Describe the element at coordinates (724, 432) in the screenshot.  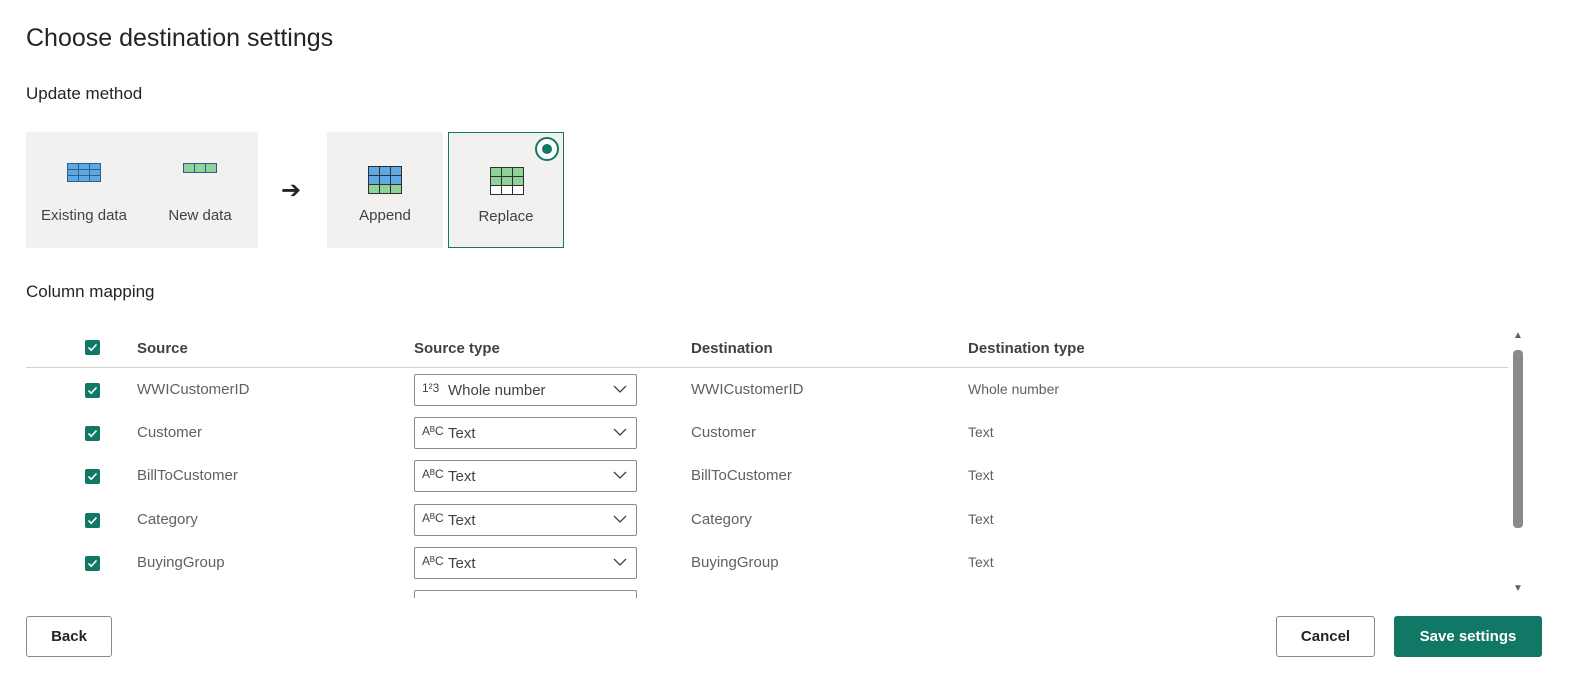
I see `destination-cell: Customer` at that location.